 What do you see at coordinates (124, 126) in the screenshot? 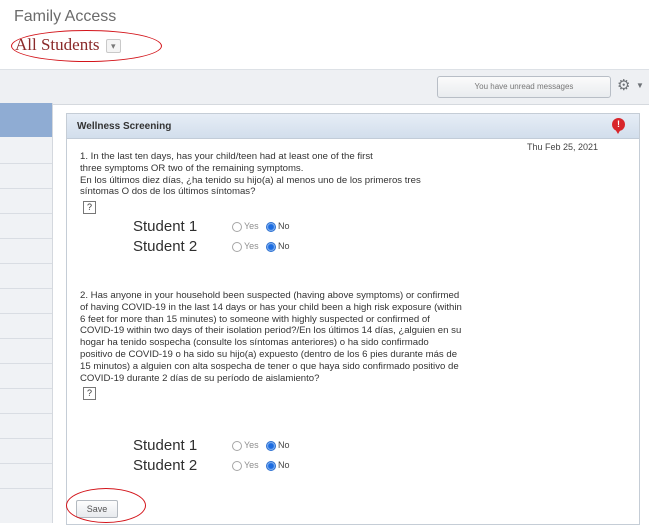
I see `panel-title: Wellness Screening` at bounding box center [124, 126].